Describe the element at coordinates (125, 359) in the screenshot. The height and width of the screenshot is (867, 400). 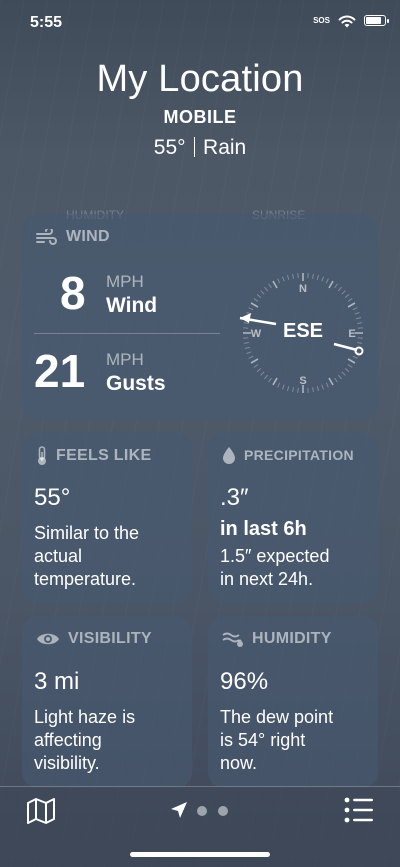
I see `wind-gust-unit: MPH` at that location.